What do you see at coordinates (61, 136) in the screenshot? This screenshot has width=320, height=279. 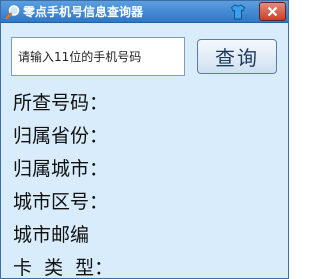 I see `province-label: 归属省份：` at bounding box center [61, 136].